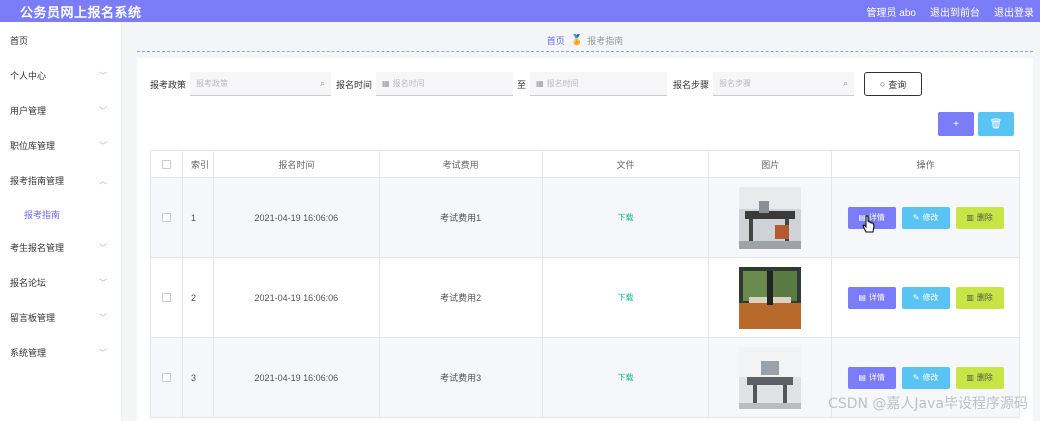 The height and width of the screenshot is (421, 1040). What do you see at coordinates (354, 84) in the screenshot?
I see `time-label: 报名时间` at bounding box center [354, 84].